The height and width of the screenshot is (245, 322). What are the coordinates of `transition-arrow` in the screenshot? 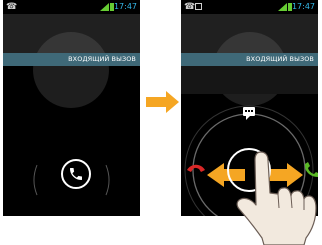 It's located at (162, 102).